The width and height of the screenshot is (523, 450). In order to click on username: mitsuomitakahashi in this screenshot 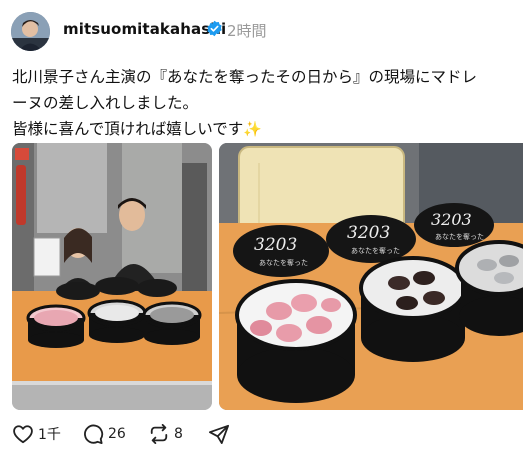, I will do `click(144, 29)`.